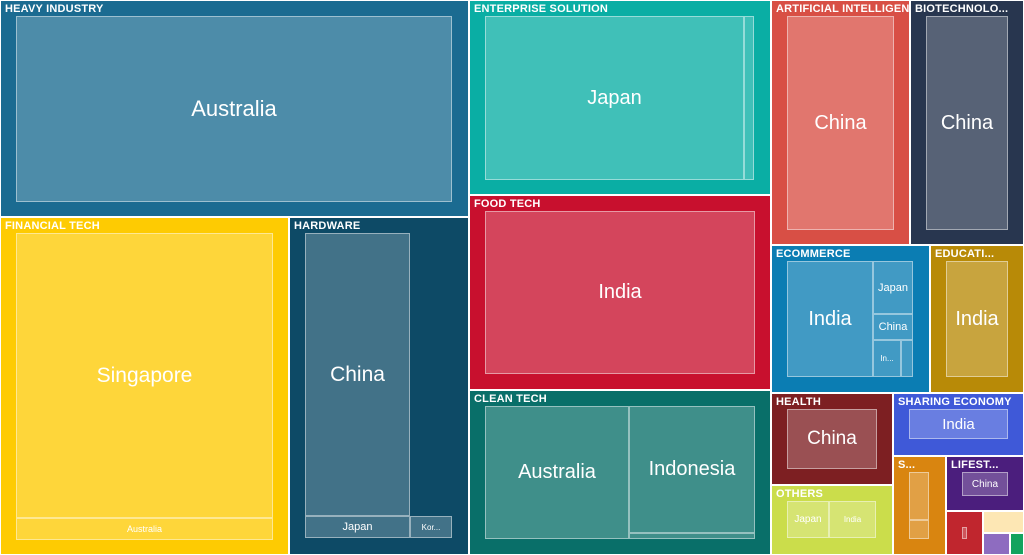  Describe the element at coordinates (813, 254) in the screenshot. I see `sector-label: ECOMMERCE` at that location.